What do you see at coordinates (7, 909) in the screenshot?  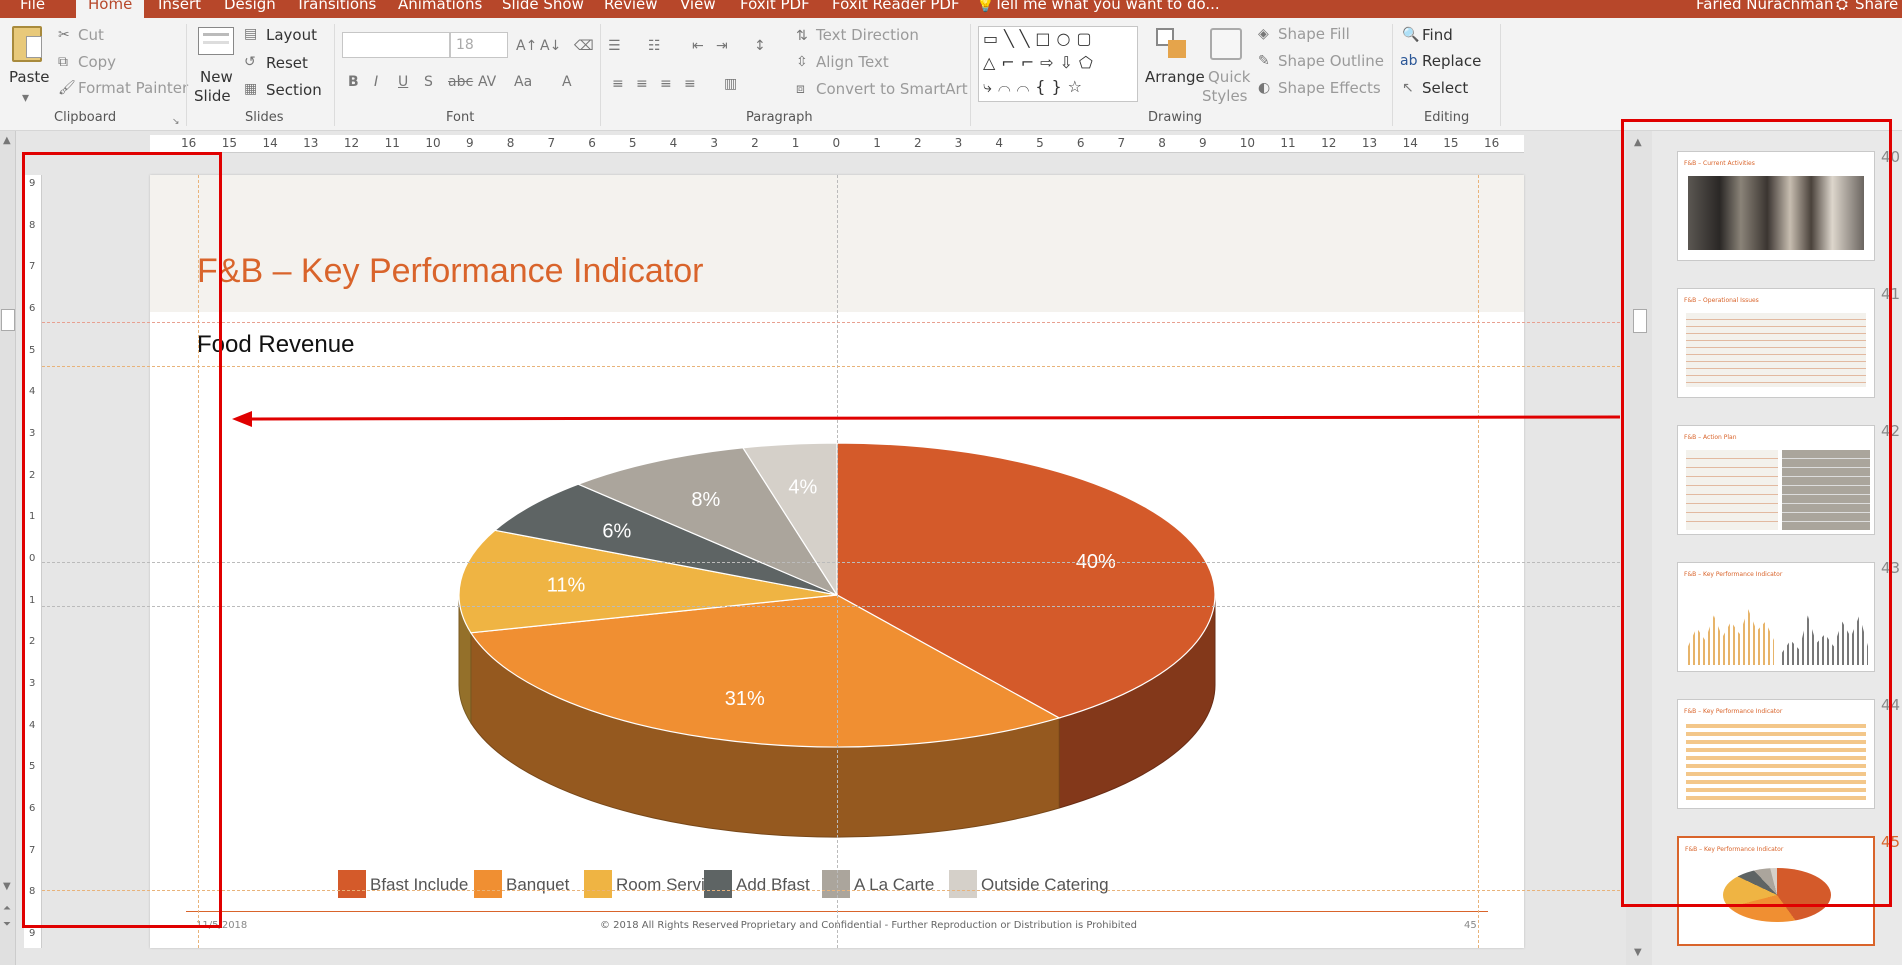 I see `prev-slide-icon: ⏶` at bounding box center [7, 909].